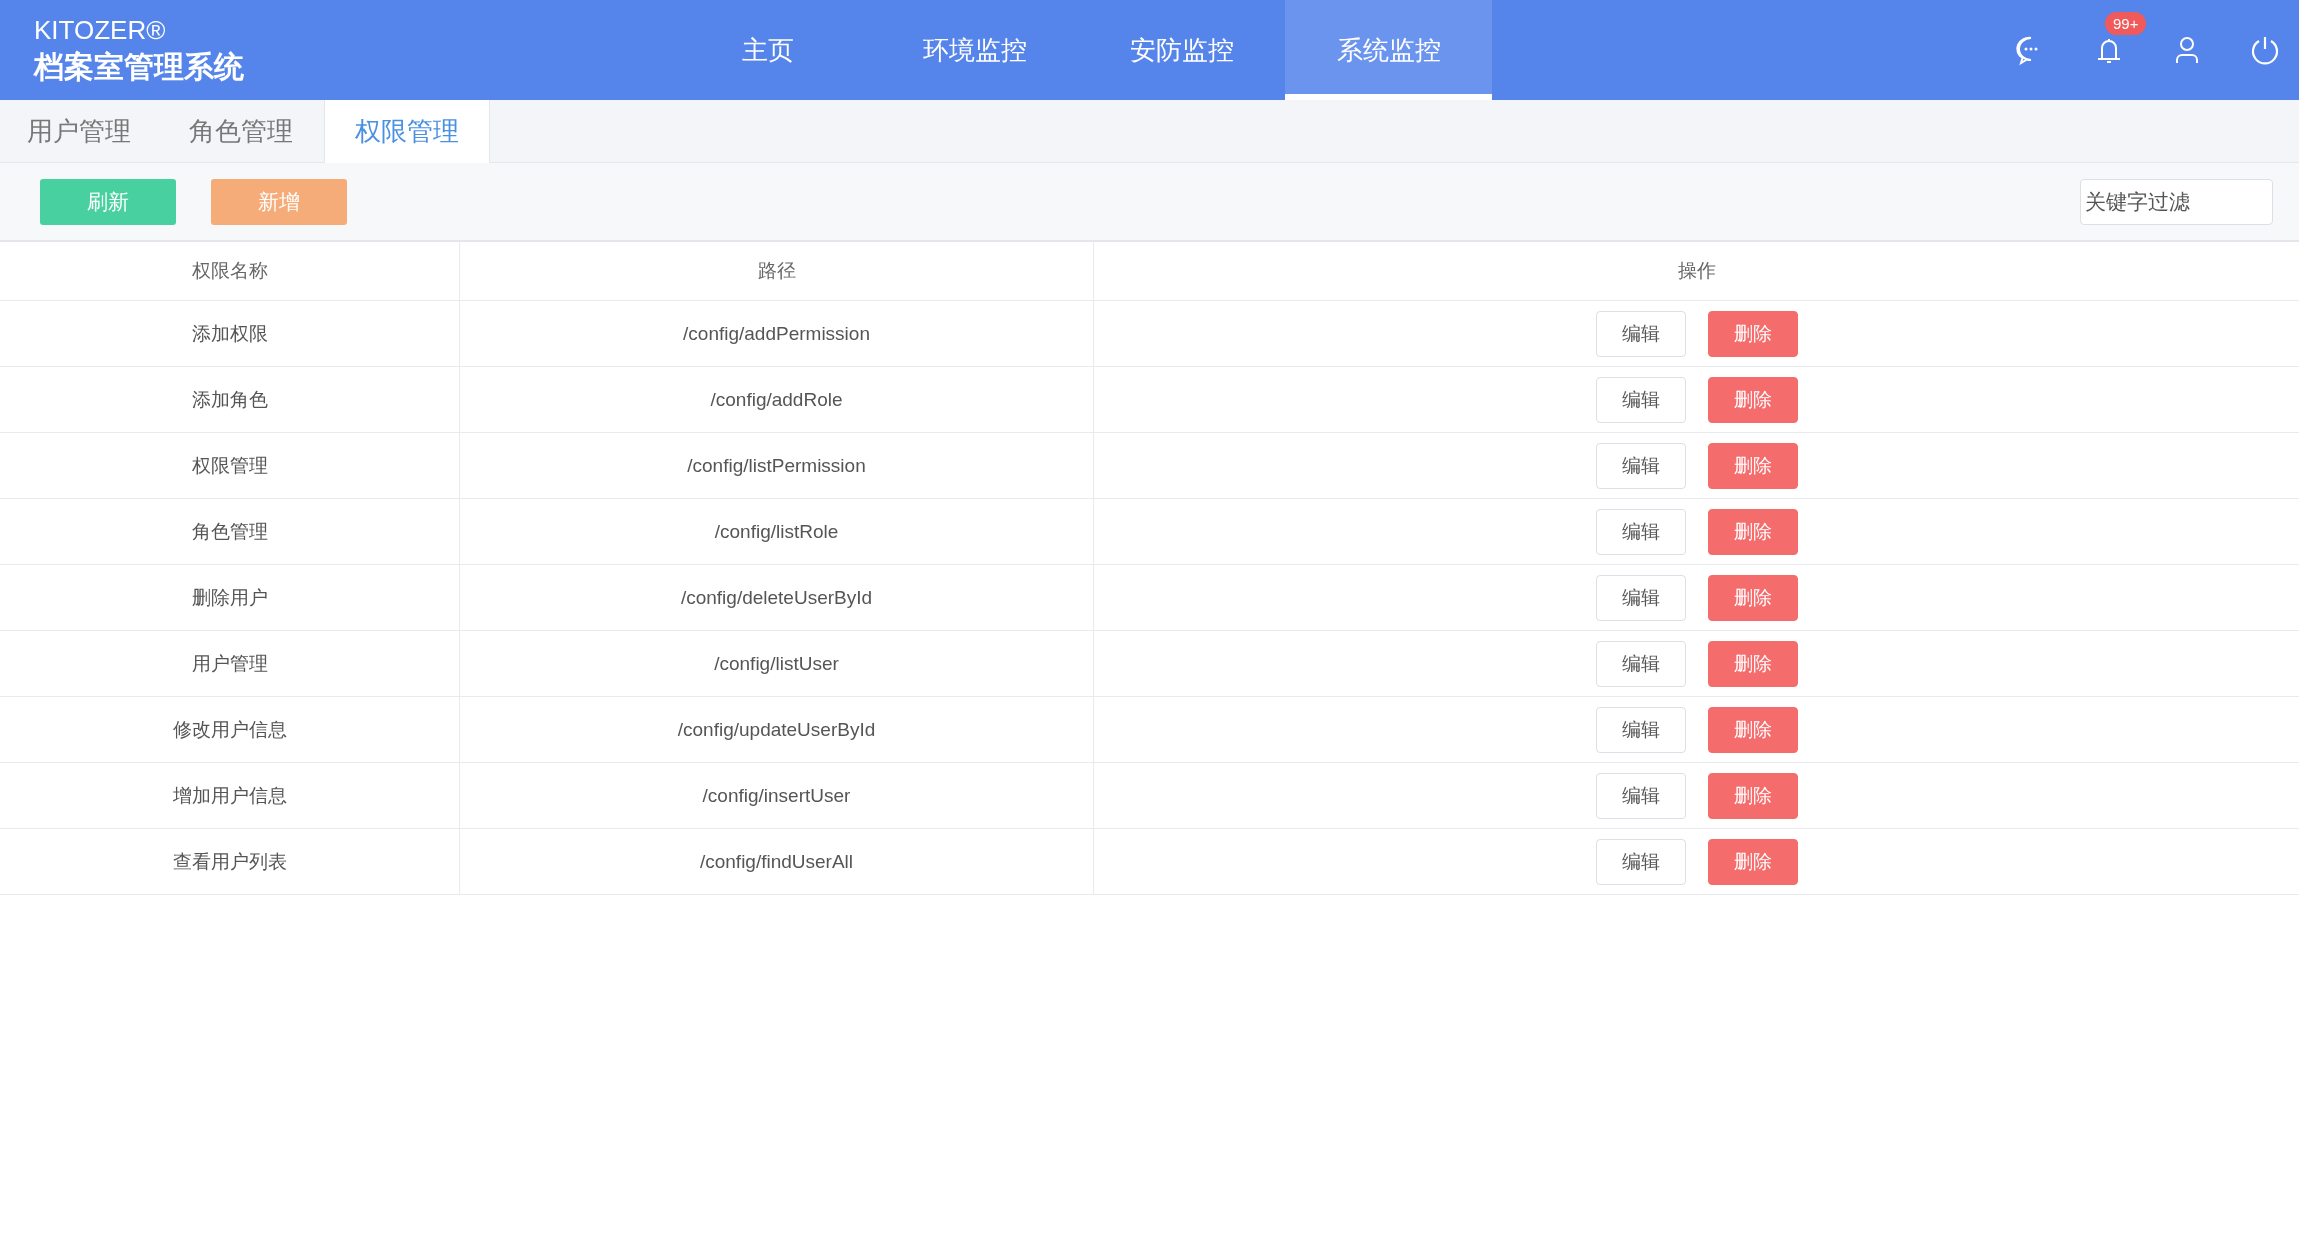 The height and width of the screenshot is (1236, 2299). Describe the element at coordinates (776, 531) in the screenshot. I see `table-cell: /config/listRole` at that location.